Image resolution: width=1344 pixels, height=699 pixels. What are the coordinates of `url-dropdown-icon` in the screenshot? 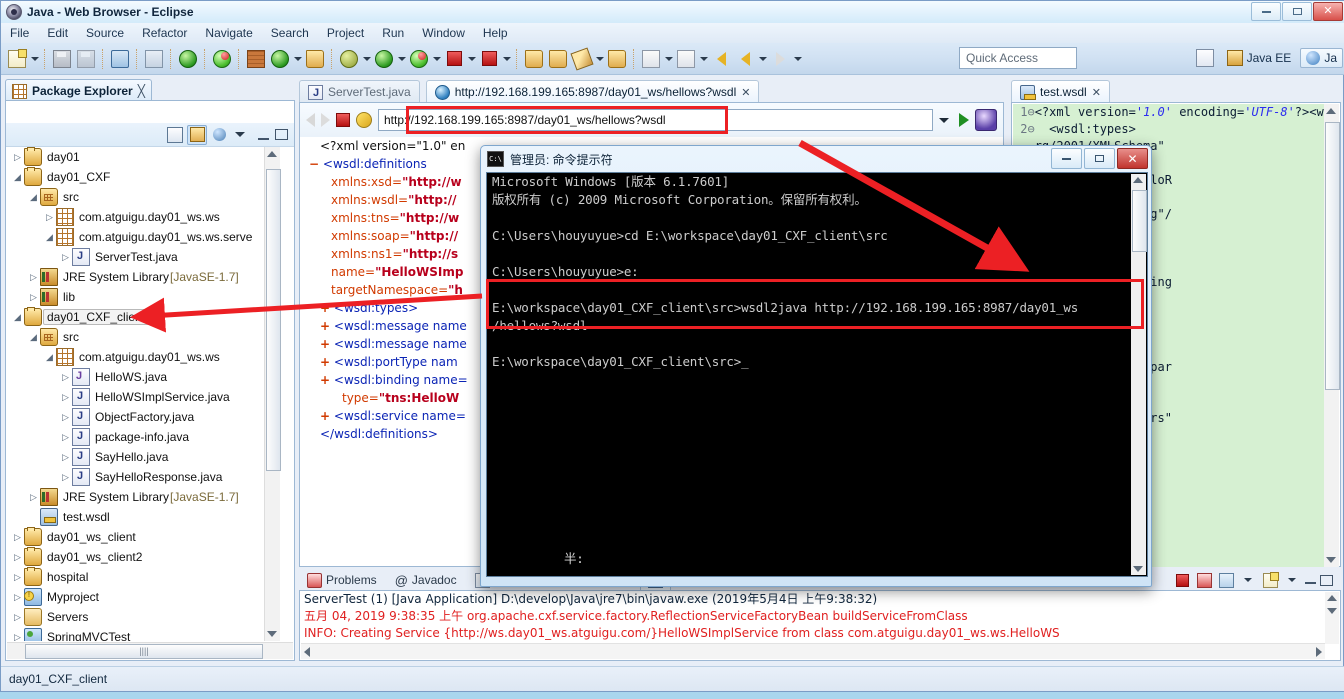 It's located at (944, 120).